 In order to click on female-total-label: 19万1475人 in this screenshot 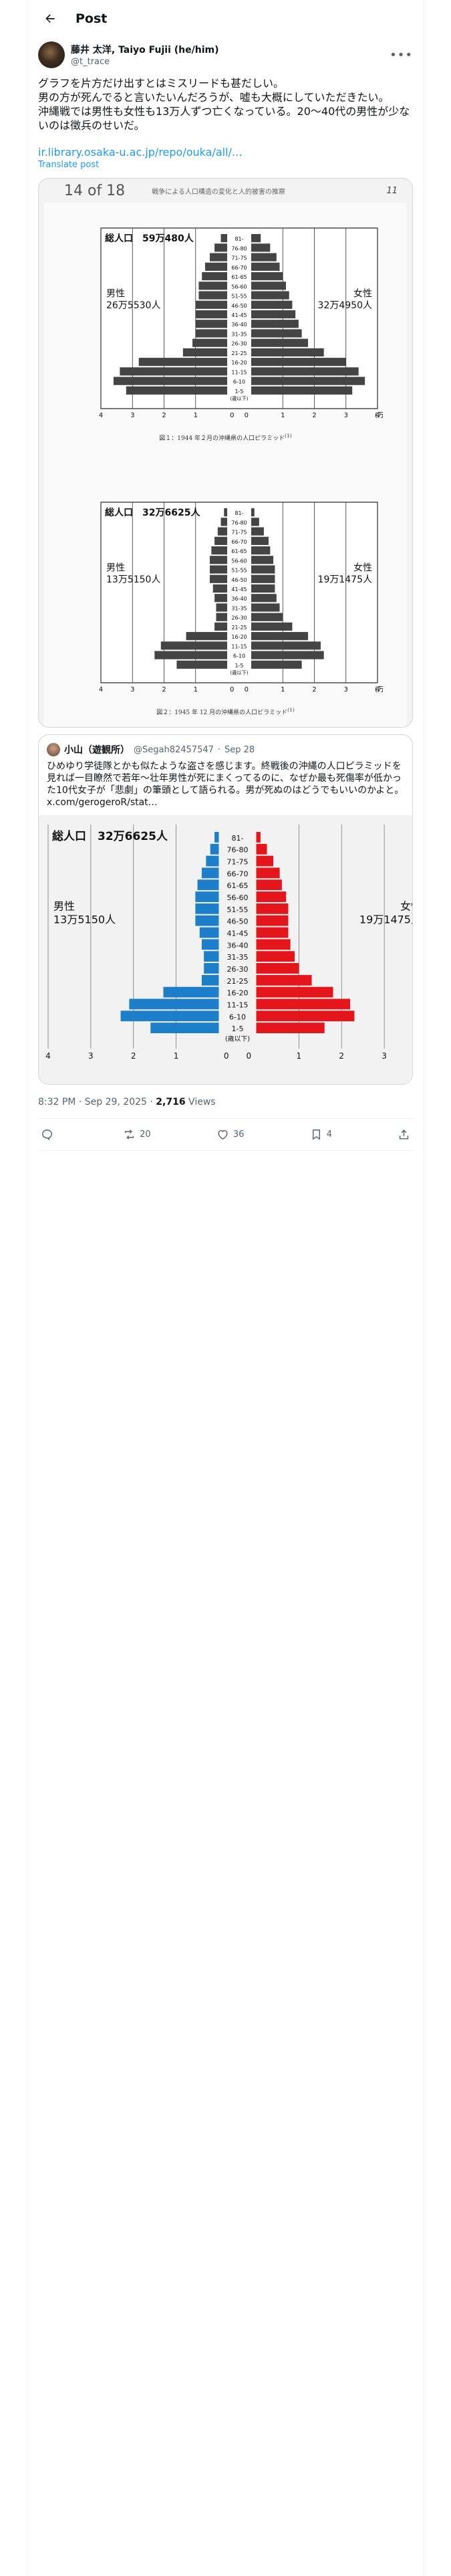, I will do `click(344, 579)`.